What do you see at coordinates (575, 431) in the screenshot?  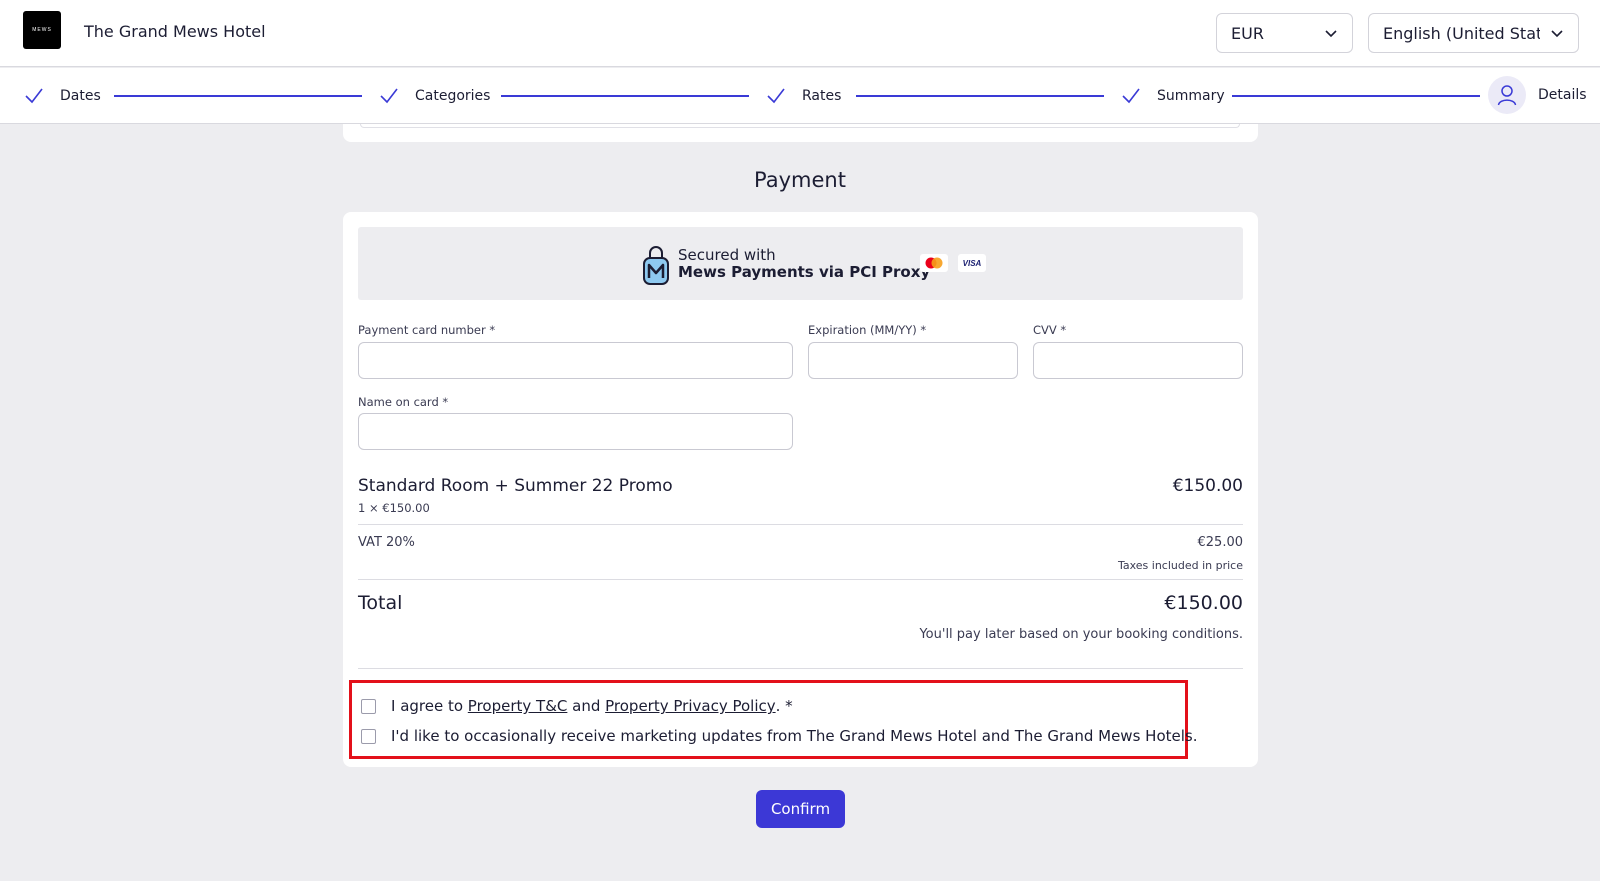 I see `name-on-card-input` at bounding box center [575, 431].